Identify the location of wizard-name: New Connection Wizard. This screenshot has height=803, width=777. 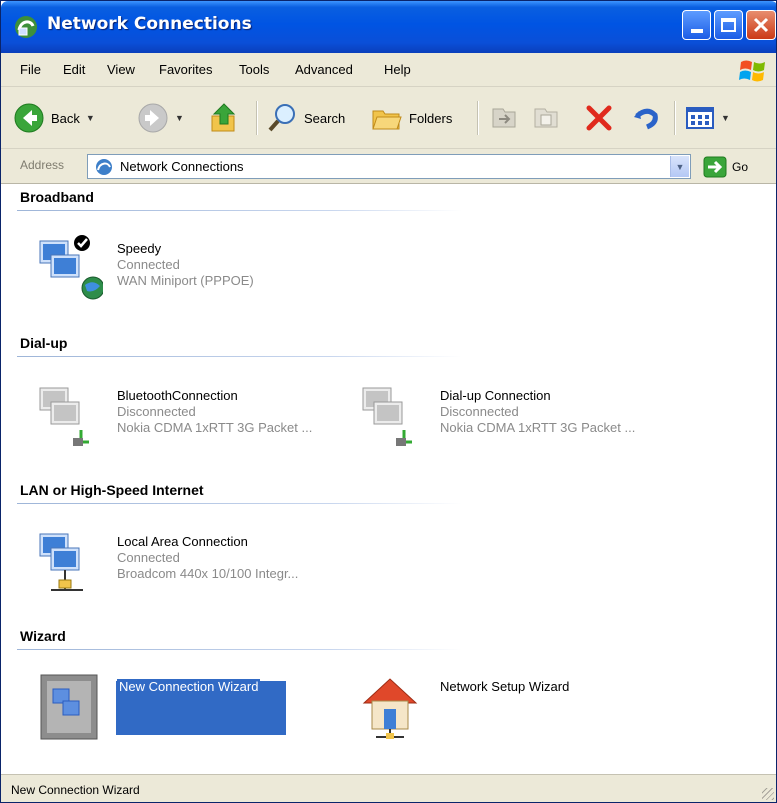
(189, 687).